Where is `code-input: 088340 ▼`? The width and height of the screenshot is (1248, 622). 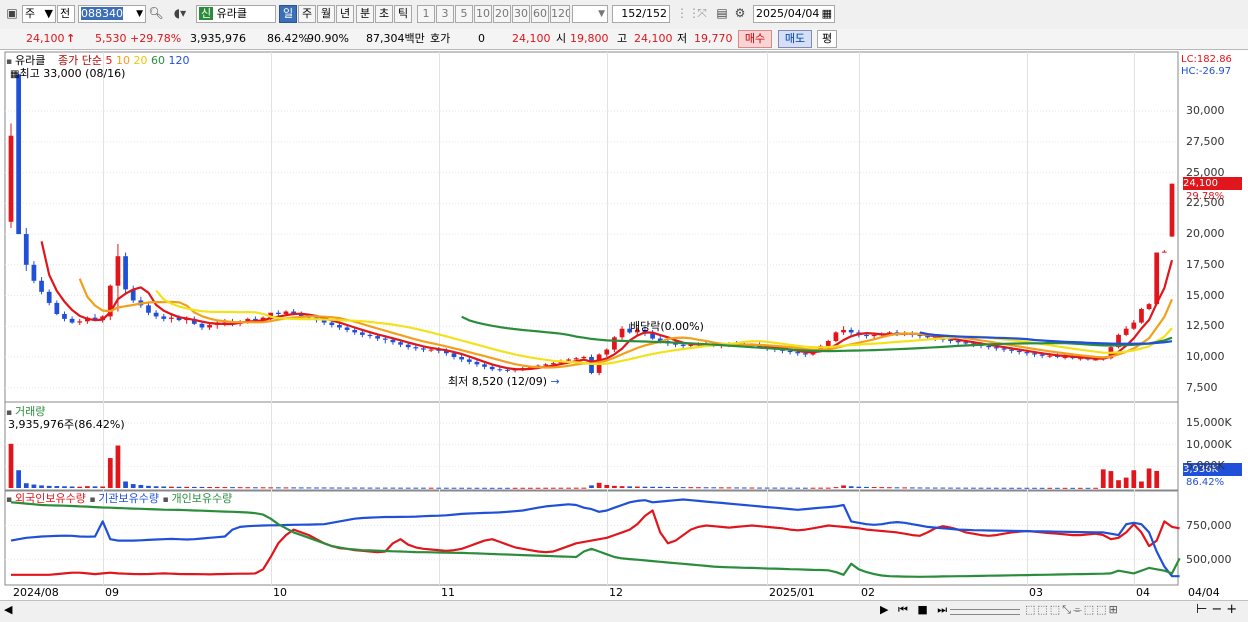 code-input: 088340 ▼ is located at coordinates (112, 14).